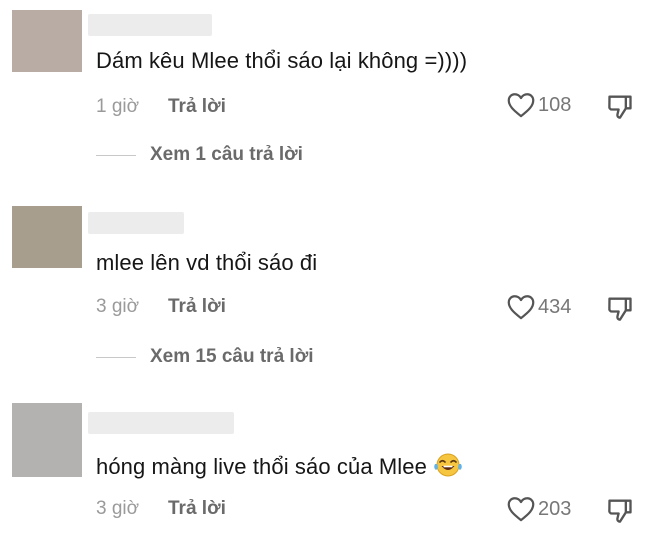 This screenshot has height=541, width=660. Describe the element at coordinates (118, 106) in the screenshot. I see `comment-time: 1 giờ` at that location.